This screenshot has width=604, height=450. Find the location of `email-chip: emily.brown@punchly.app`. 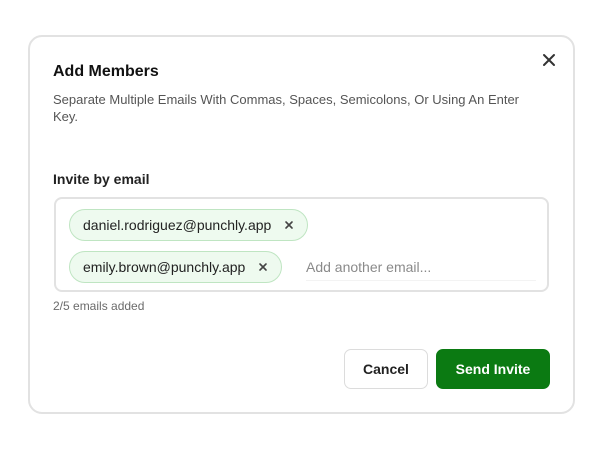

email-chip: emily.brown@punchly.app is located at coordinates (176, 267).